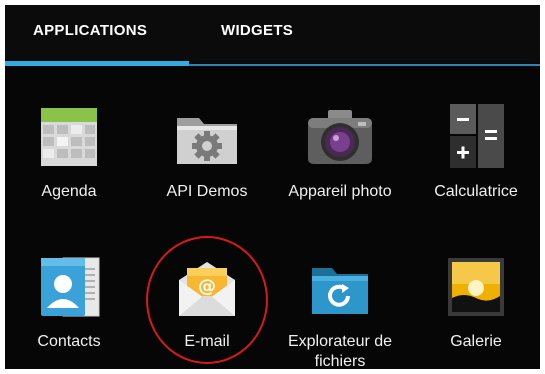  What do you see at coordinates (207, 191) in the screenshot?
I see `app-label: API Demos` at bounding box center [207, 191].